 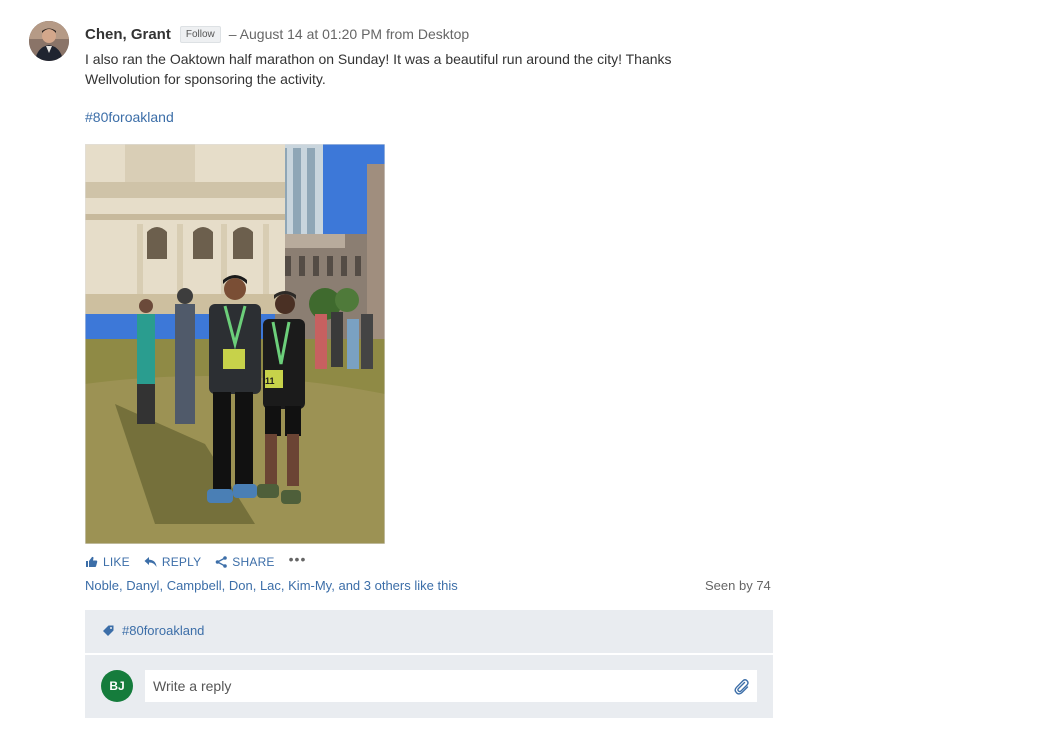 What do you see at coordinates (128, 34) in the screenshot?
I see `author-name: Chen, Grant` at bounding box center [128, 34].